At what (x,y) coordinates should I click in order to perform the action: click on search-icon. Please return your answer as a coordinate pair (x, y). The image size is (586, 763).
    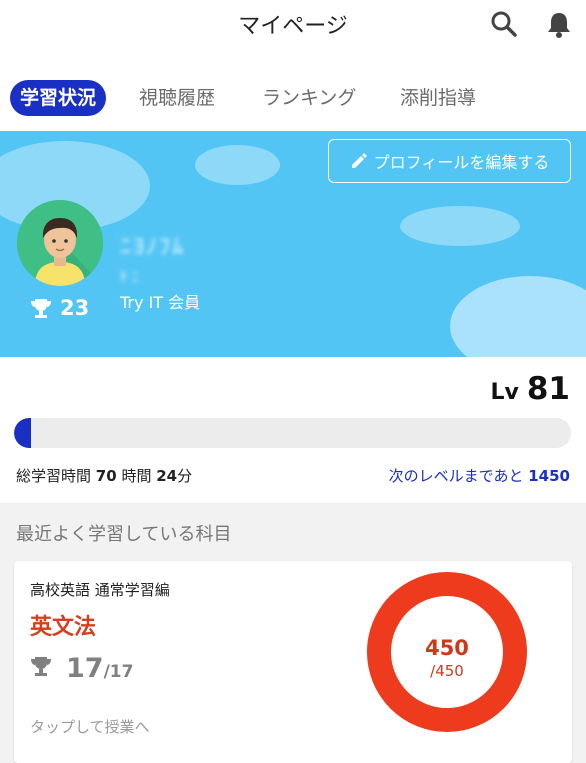
    Looking at the image, I should click on (504, 24).